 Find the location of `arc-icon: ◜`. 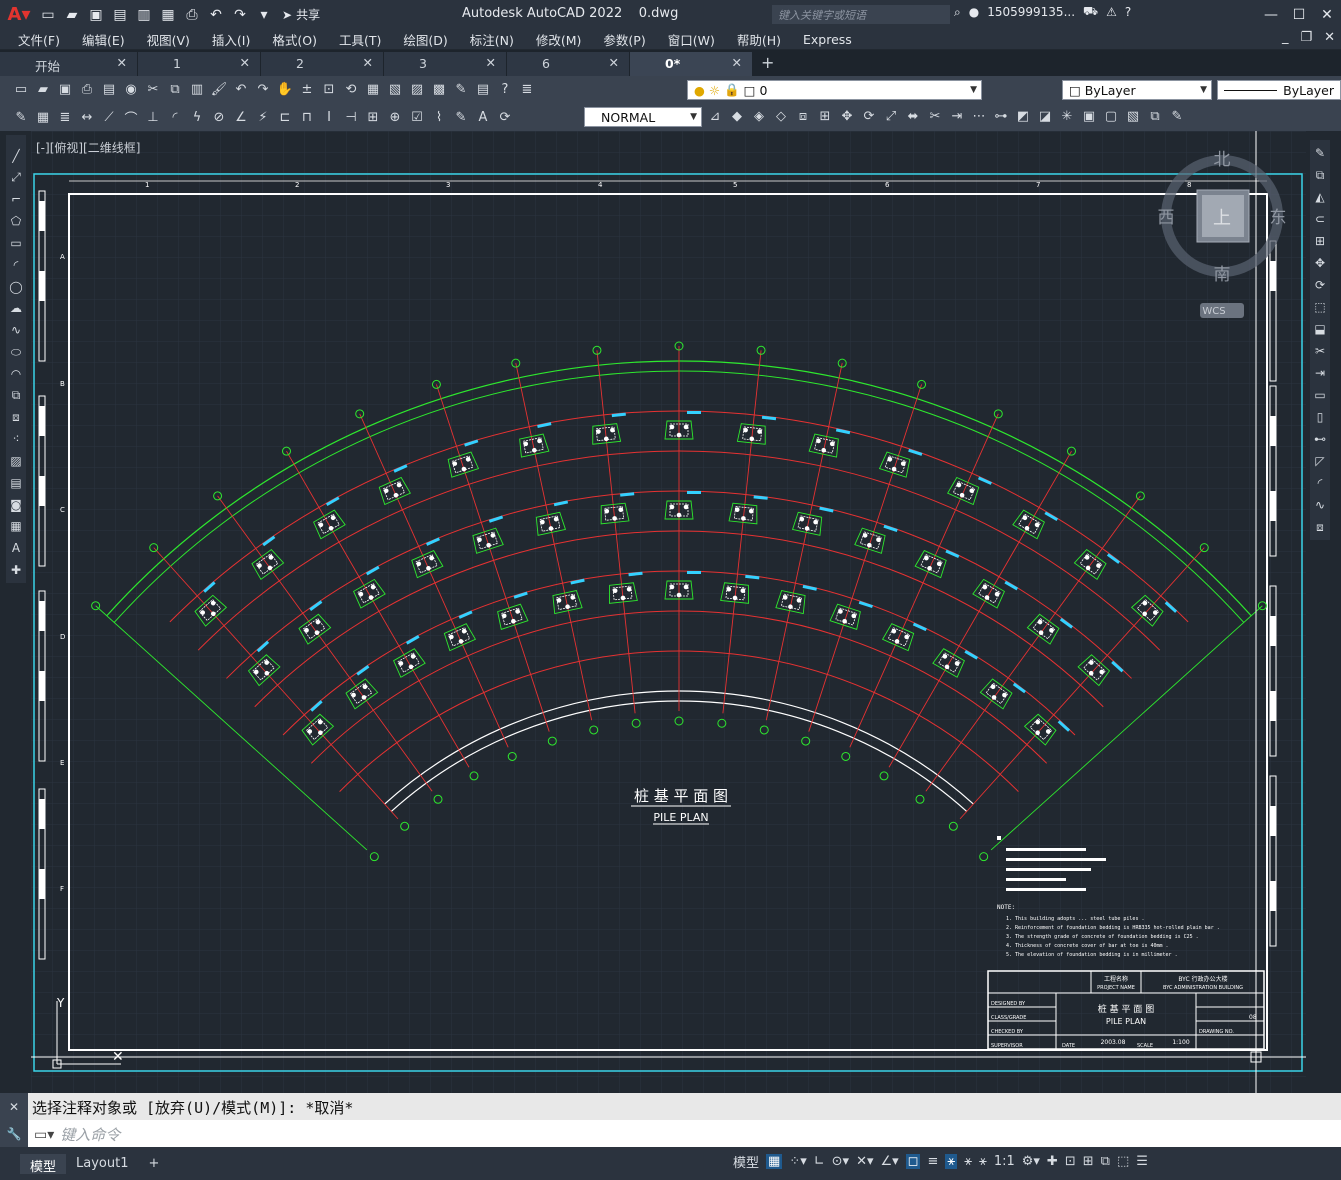

arc-icon: ◜ is located at coordinates (16, 265).